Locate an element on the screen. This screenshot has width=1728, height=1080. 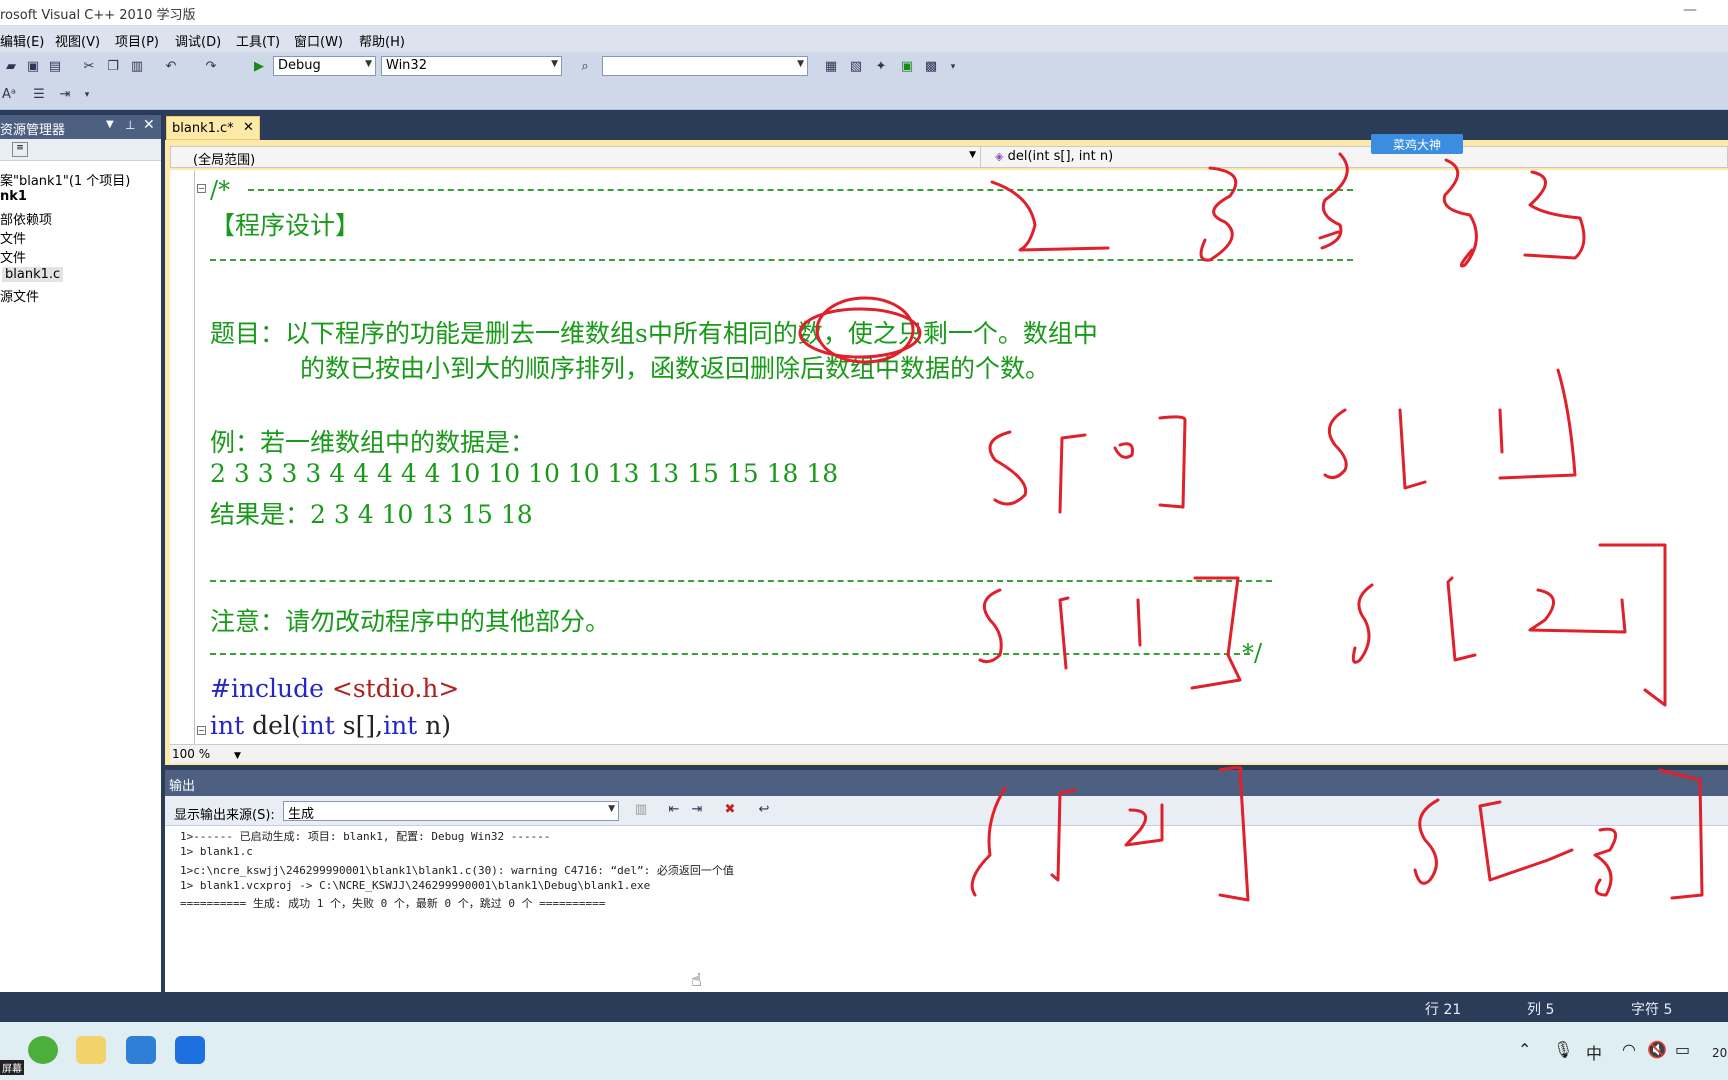
cut-icon: ✂ is located at coordinates (89, 67).